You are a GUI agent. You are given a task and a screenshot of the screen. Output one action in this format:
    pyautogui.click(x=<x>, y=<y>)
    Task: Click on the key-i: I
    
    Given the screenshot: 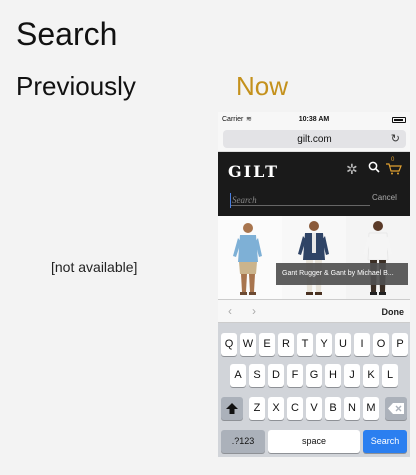 What is the action you would take?
    pyautogui.click(x=362, y=344)
    